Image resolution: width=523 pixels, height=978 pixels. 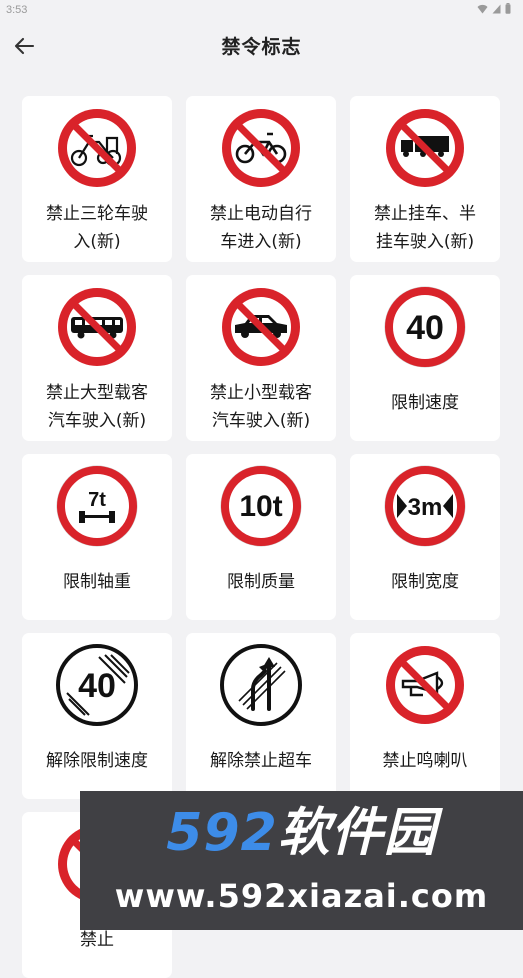 I want to click on watermark-banner: 592软件园 www.592xiazai.com, so click(x=301, y=860).